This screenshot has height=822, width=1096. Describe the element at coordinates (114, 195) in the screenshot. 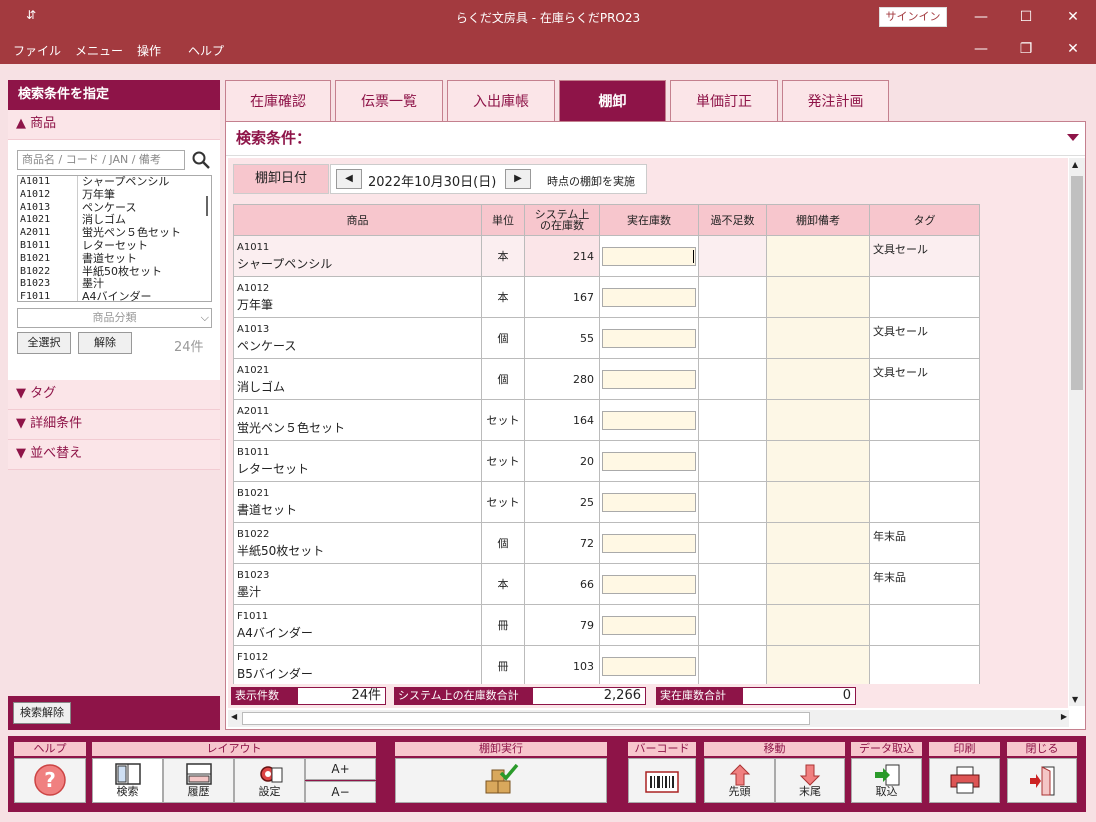

I see `product-list-item: A1012 万年筆` at that location.